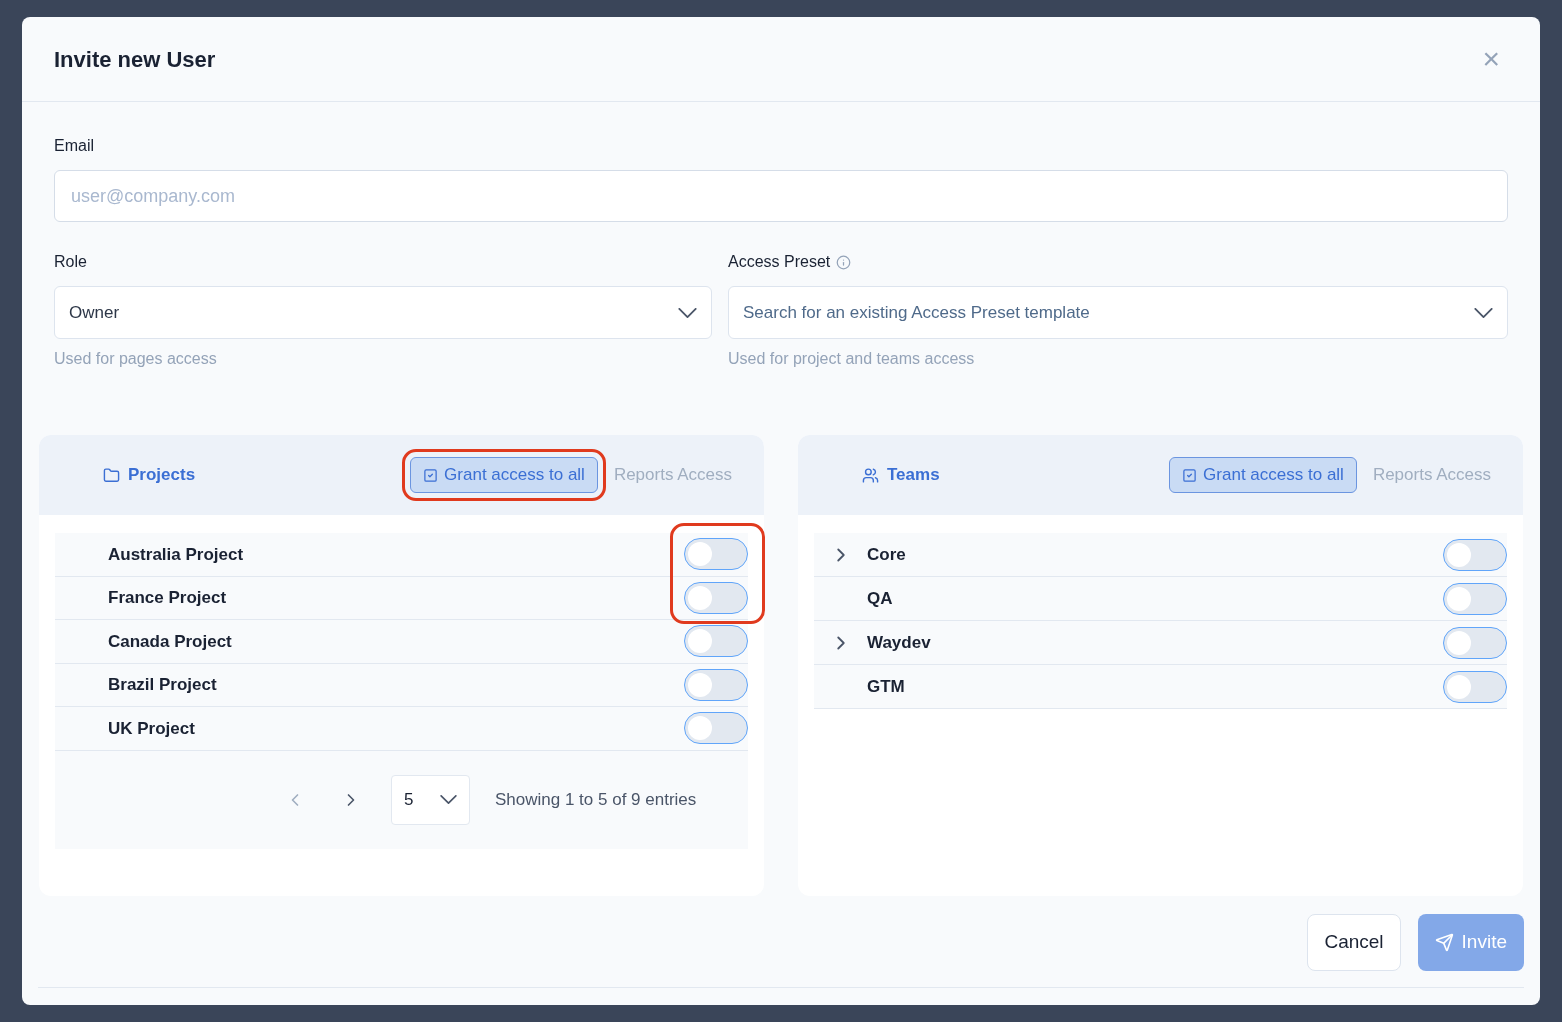  Describe the element at coordinates (71, 262) in the screenshot. I see `field-label: Role` at that location.